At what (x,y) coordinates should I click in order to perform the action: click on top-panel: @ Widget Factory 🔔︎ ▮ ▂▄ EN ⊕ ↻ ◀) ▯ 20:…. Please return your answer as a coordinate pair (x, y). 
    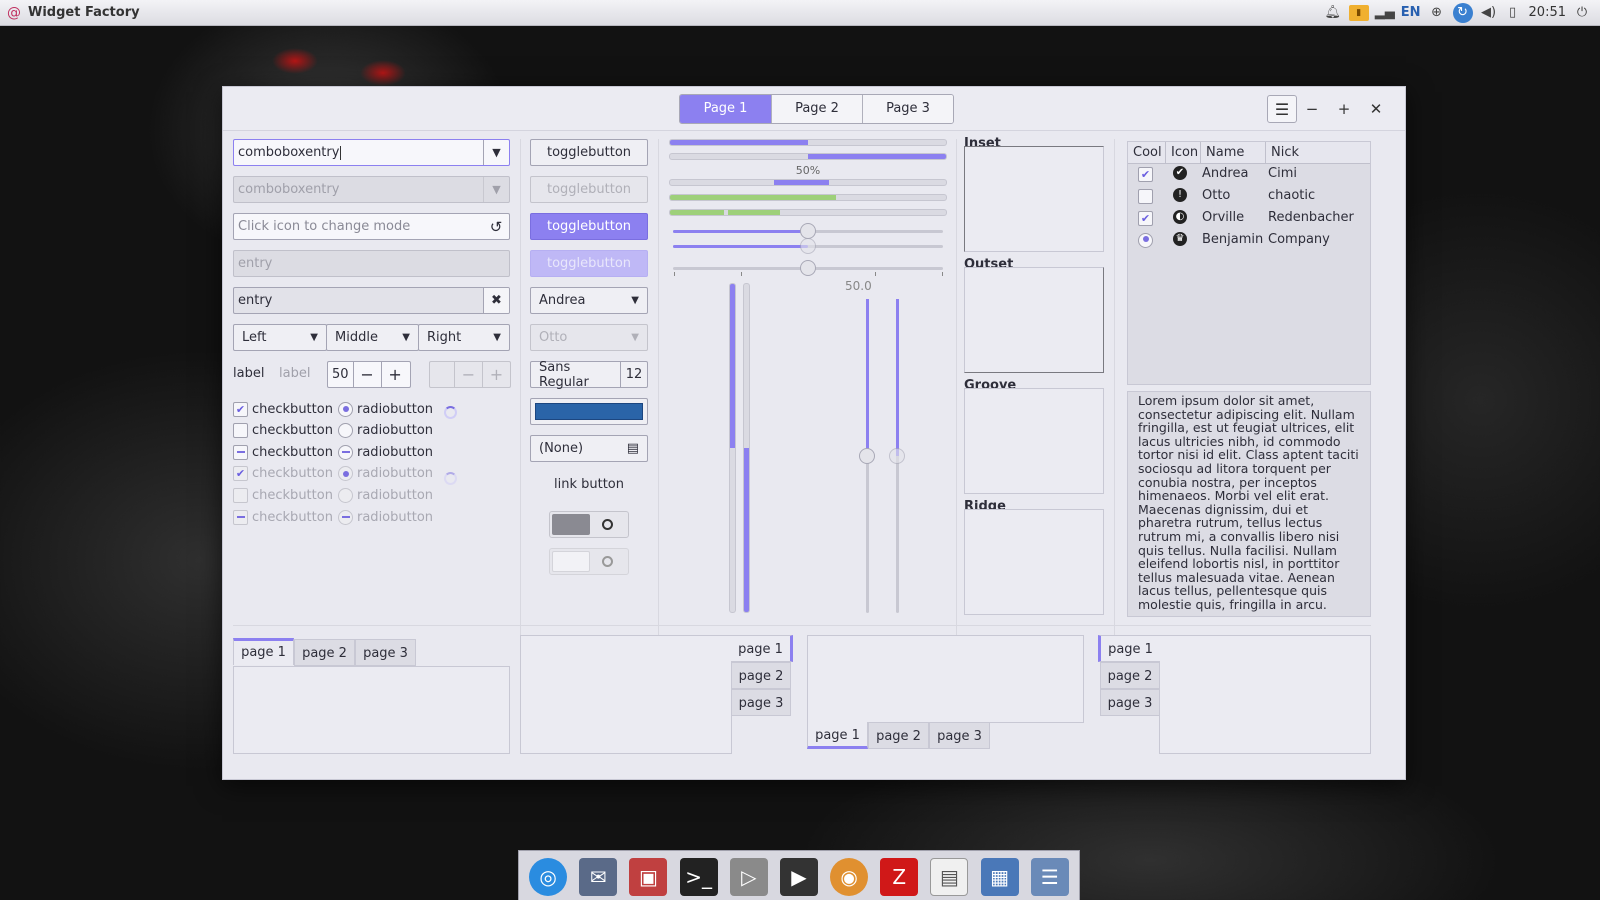
    Looking at the image, I should click on (800, 13).